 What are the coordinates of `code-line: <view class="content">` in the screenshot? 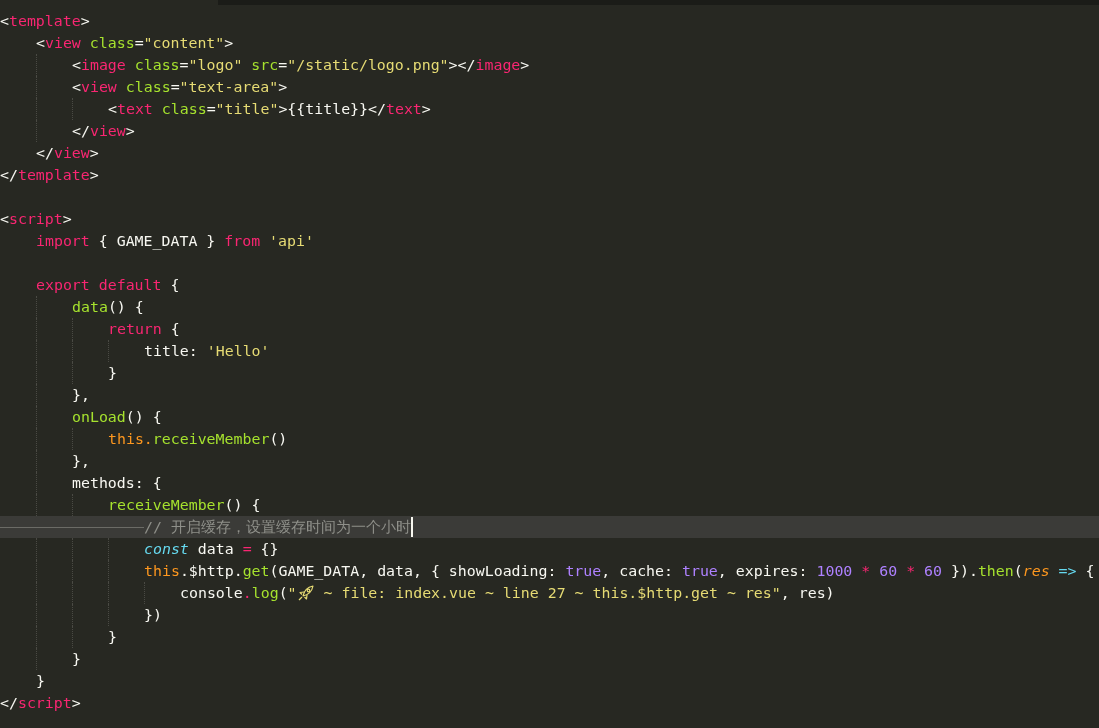 It's located at (135, 43).